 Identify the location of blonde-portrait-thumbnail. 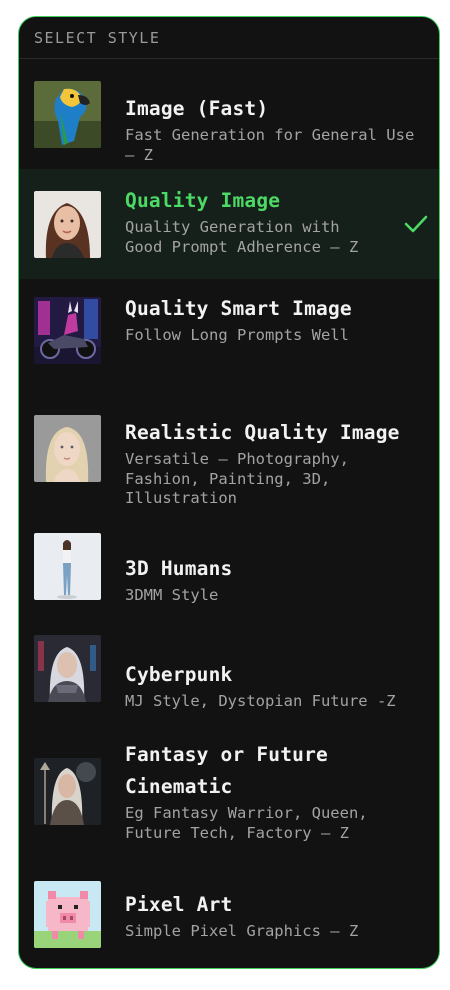
(67, 448).